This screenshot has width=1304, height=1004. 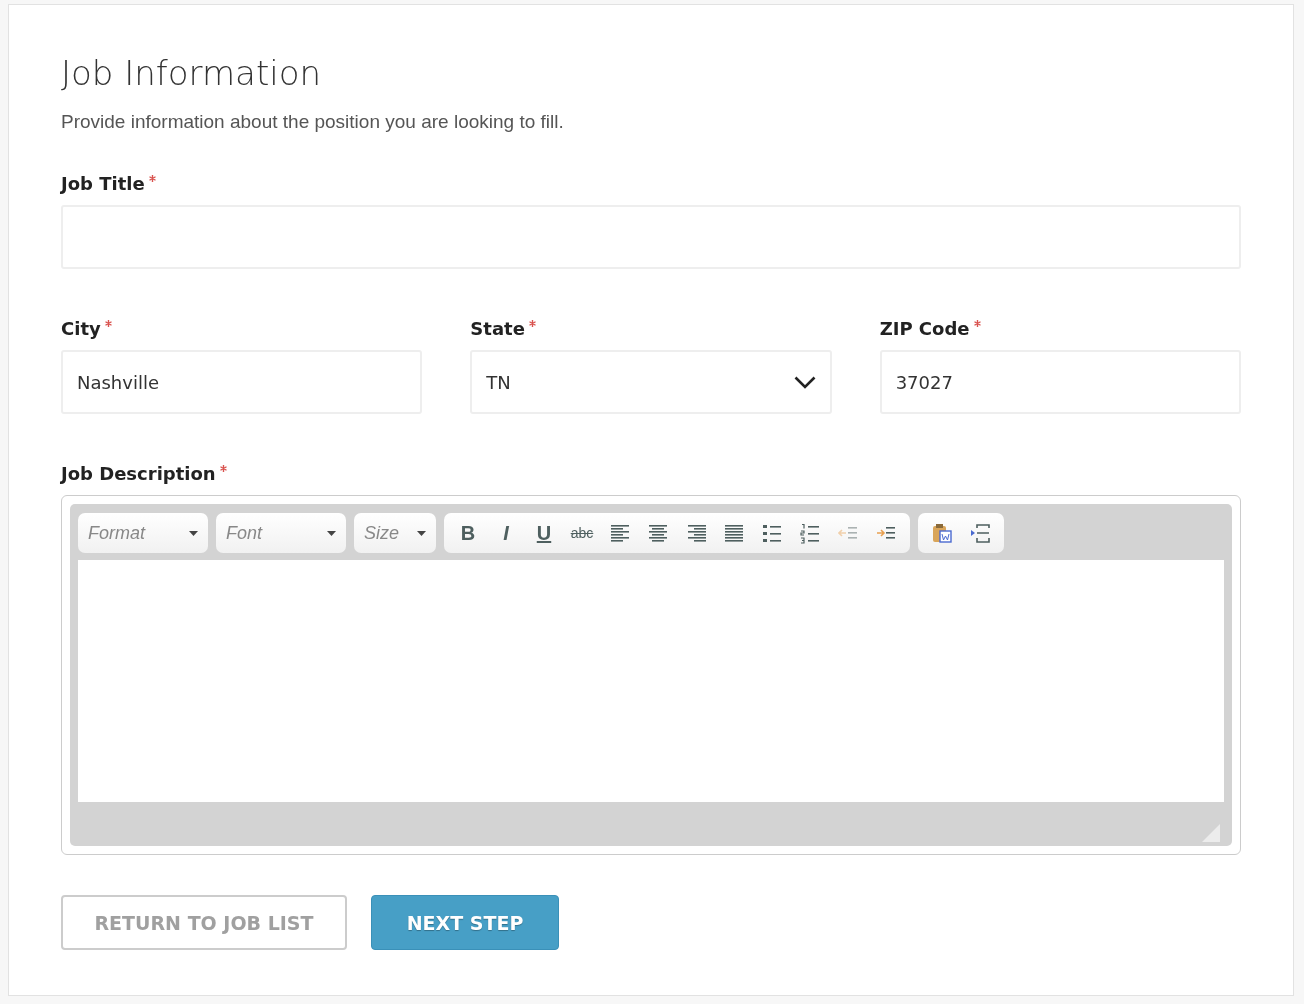 What do you see at coordinates (313, 121) in the screenshot?
I see `page-description: Provide information about the position you are looking to fill.` at bounding box center [313, 121].